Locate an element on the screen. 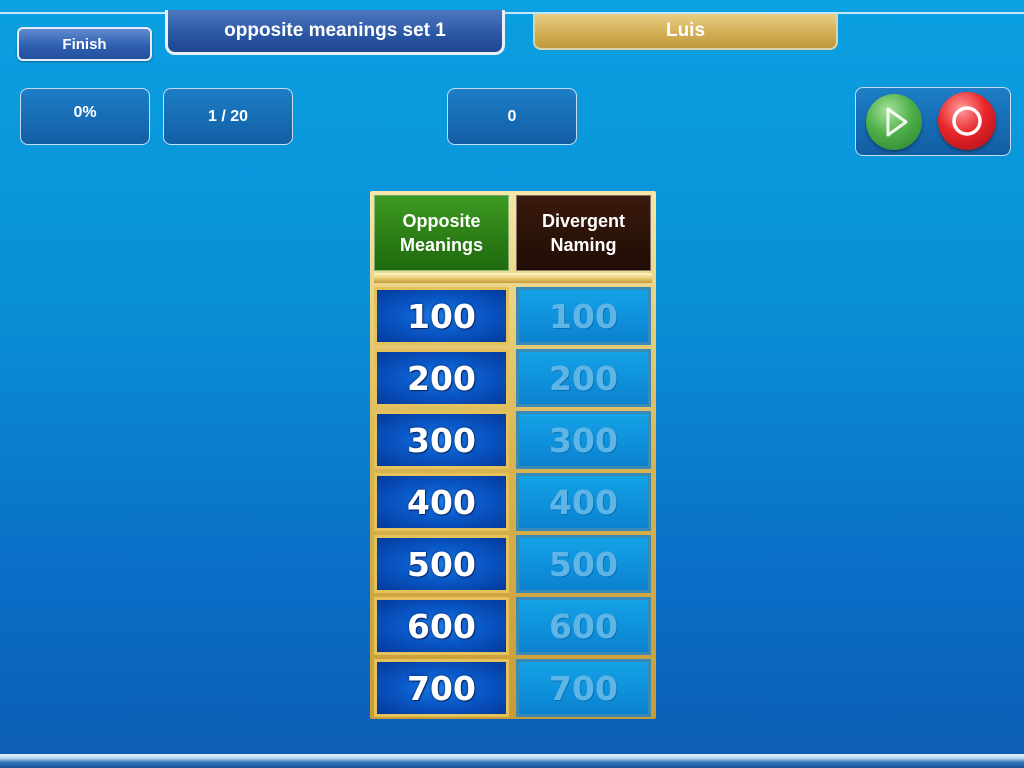  progress-box: 1 / 20 is located at coordinates (228, 116).